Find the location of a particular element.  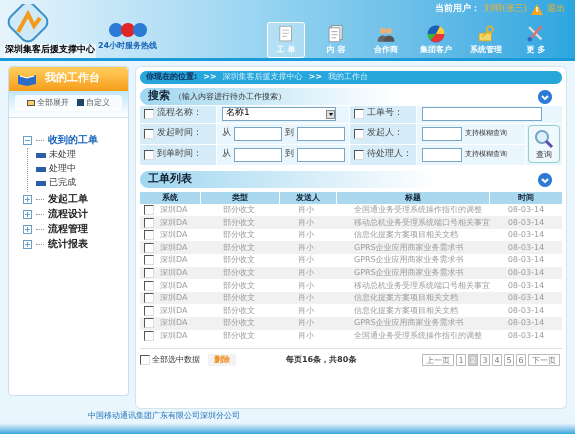

tree-item: 流程设计 is located at coordinates (68, 214).